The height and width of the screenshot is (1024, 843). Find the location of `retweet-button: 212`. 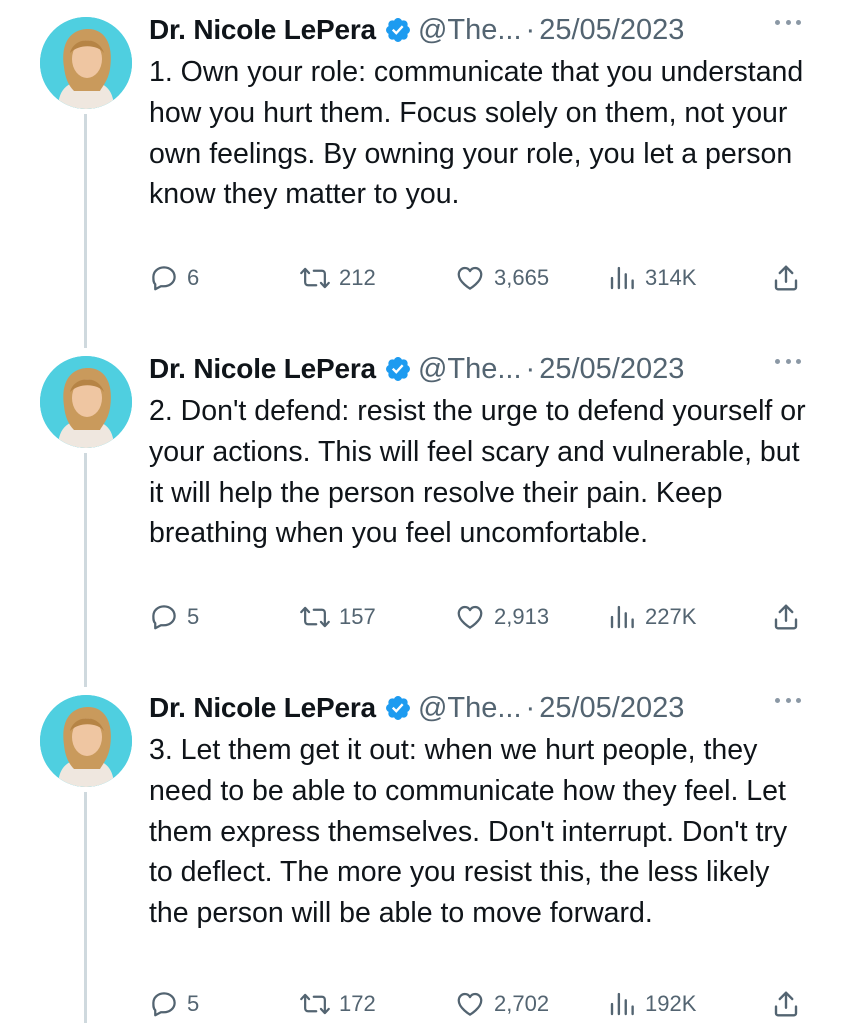

retweet-button: 212 is located at coordinates (337, 278).